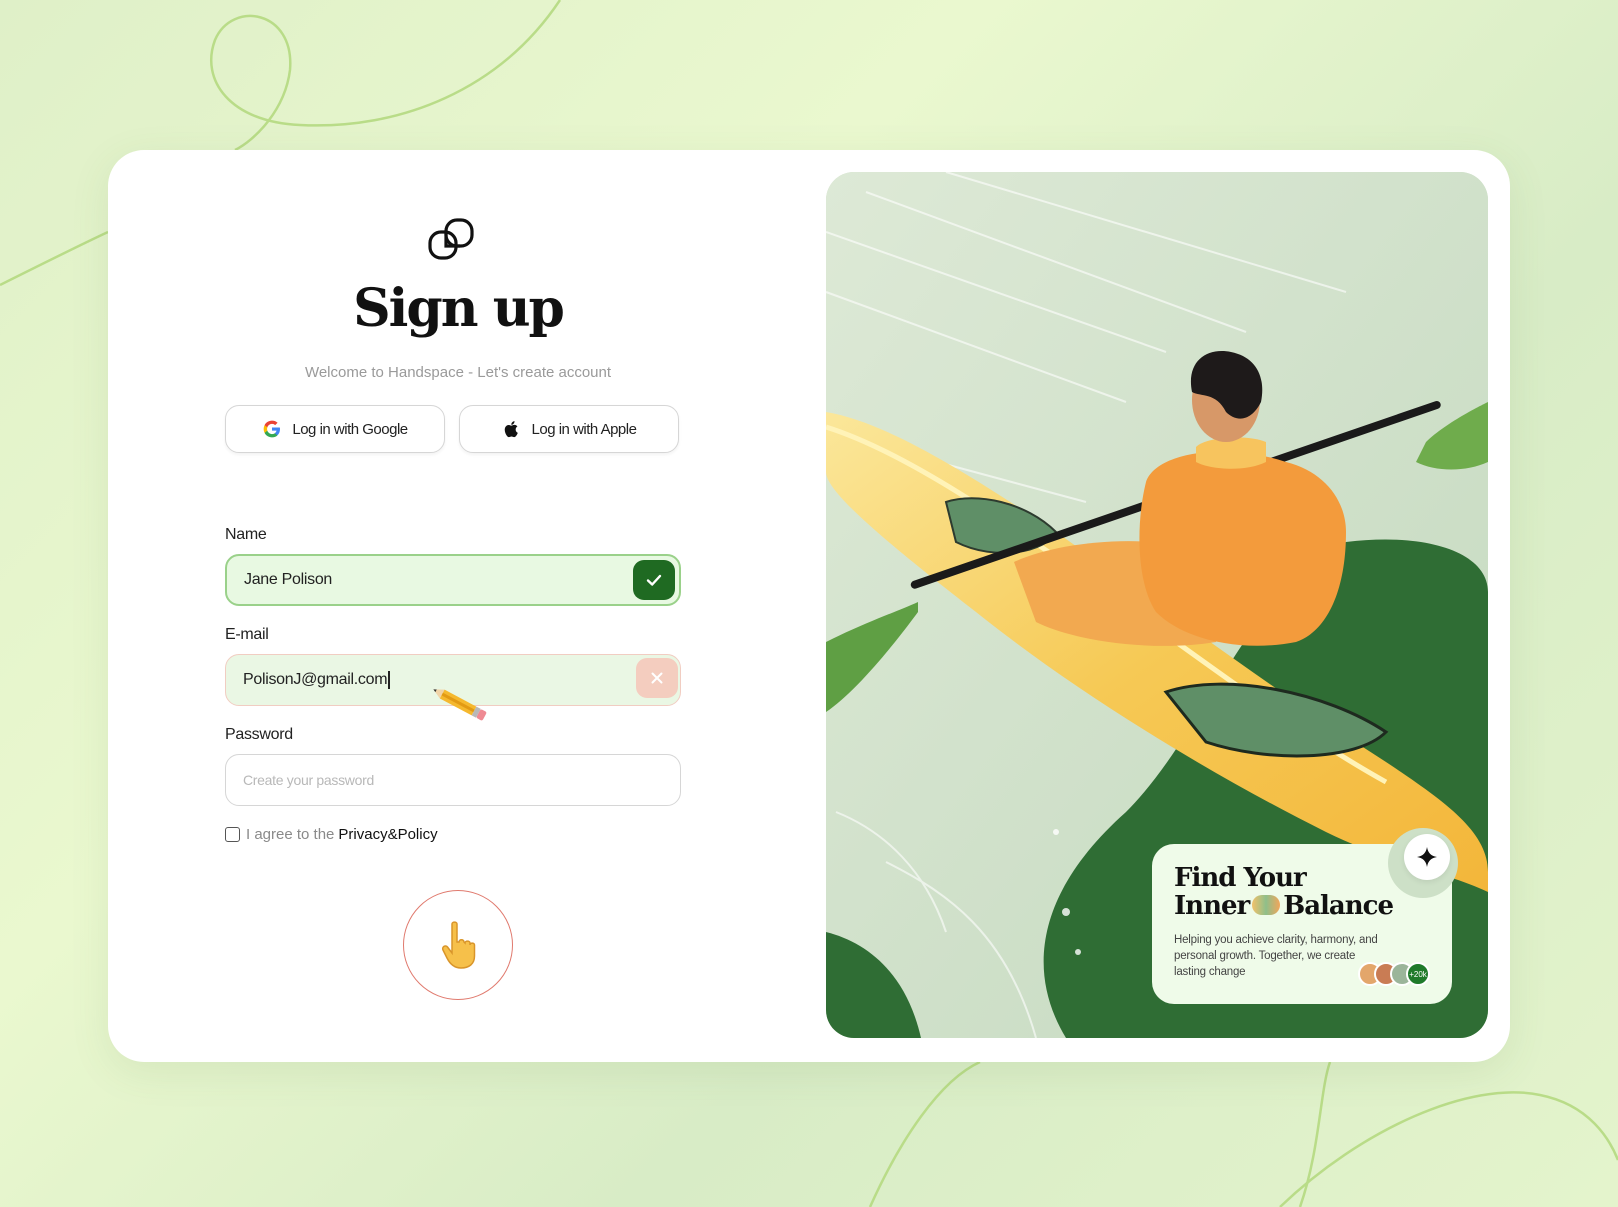 The image size is (1618, 1207). What do you see at coordinates (1212, 906) in the screenshot?
I see `promo-title-inner: Inner` at bounding box center [1212, 906].